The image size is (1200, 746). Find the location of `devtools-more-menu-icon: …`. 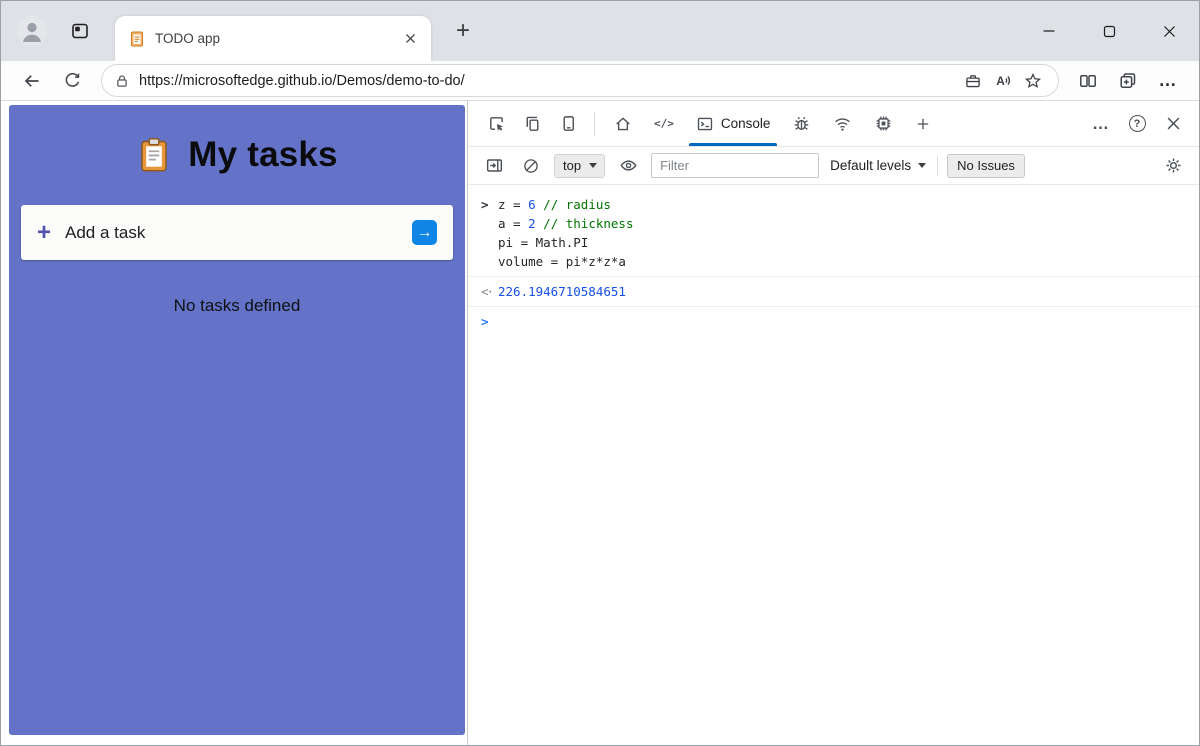

devtools-more-menu-icon: … is located at coordinates (1101, 124).